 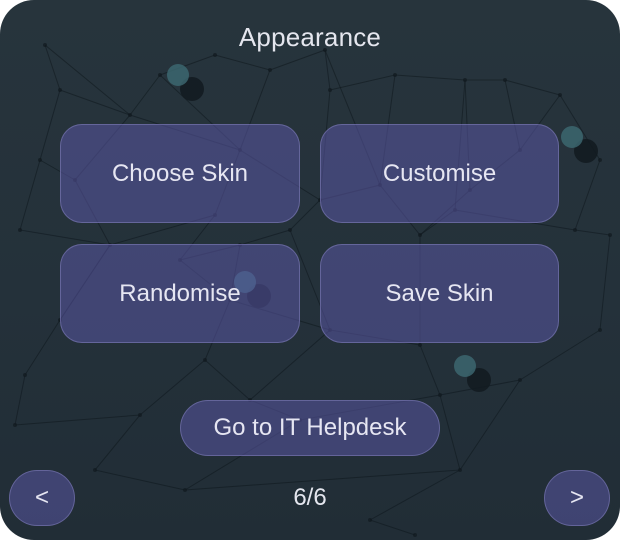 I want to click on choose-skin-button: Choose Skin, so click(x=180, y=173).